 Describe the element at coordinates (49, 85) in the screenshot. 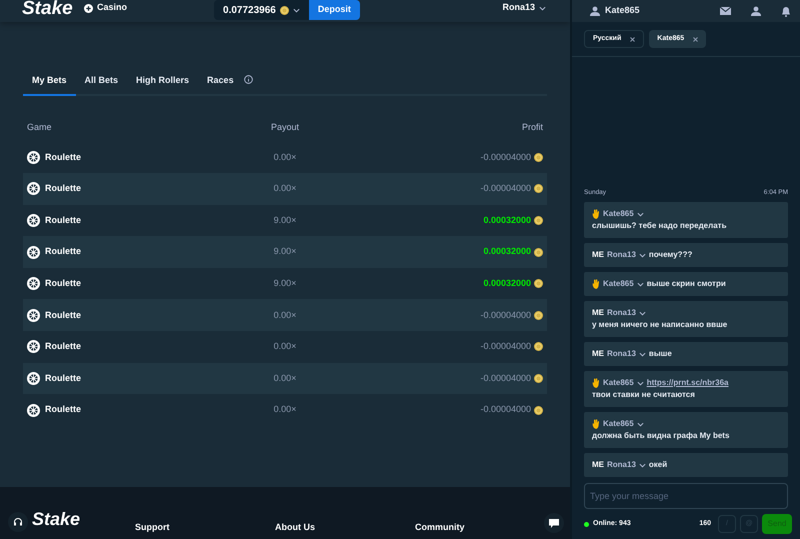

I see `bets-tab: My Bets` at that location.